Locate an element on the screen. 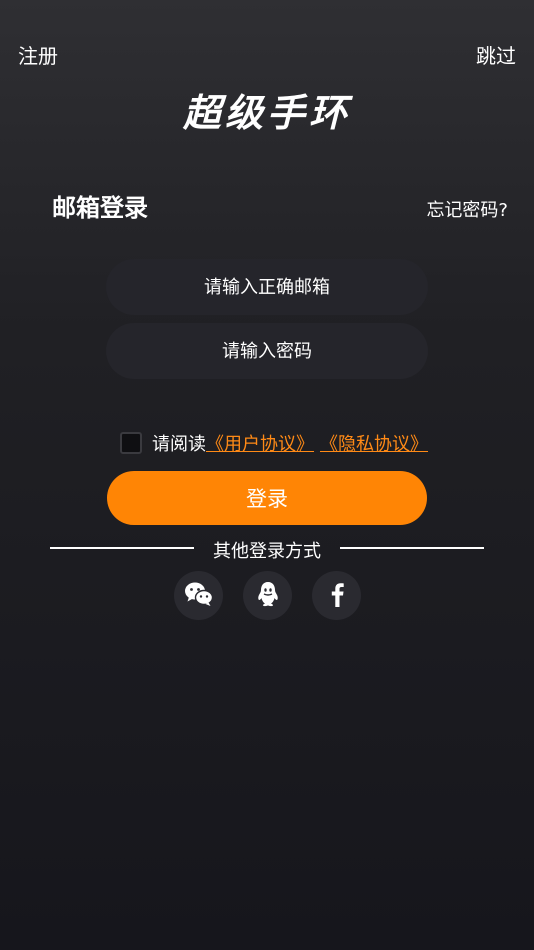 The width and height of the screenshot is (534, 950). wechat-login-button is located at coordinates (198, 595).